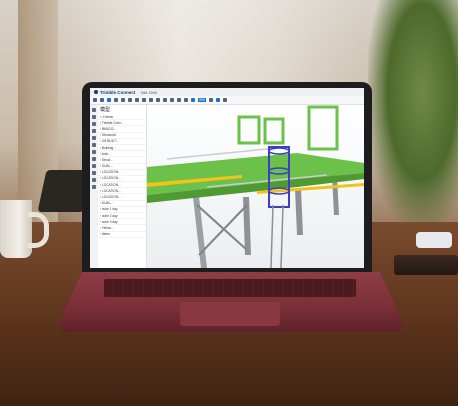 The height and width of the screenshot is (406, 458). I want to click on todo-icon, so click(94, 138).